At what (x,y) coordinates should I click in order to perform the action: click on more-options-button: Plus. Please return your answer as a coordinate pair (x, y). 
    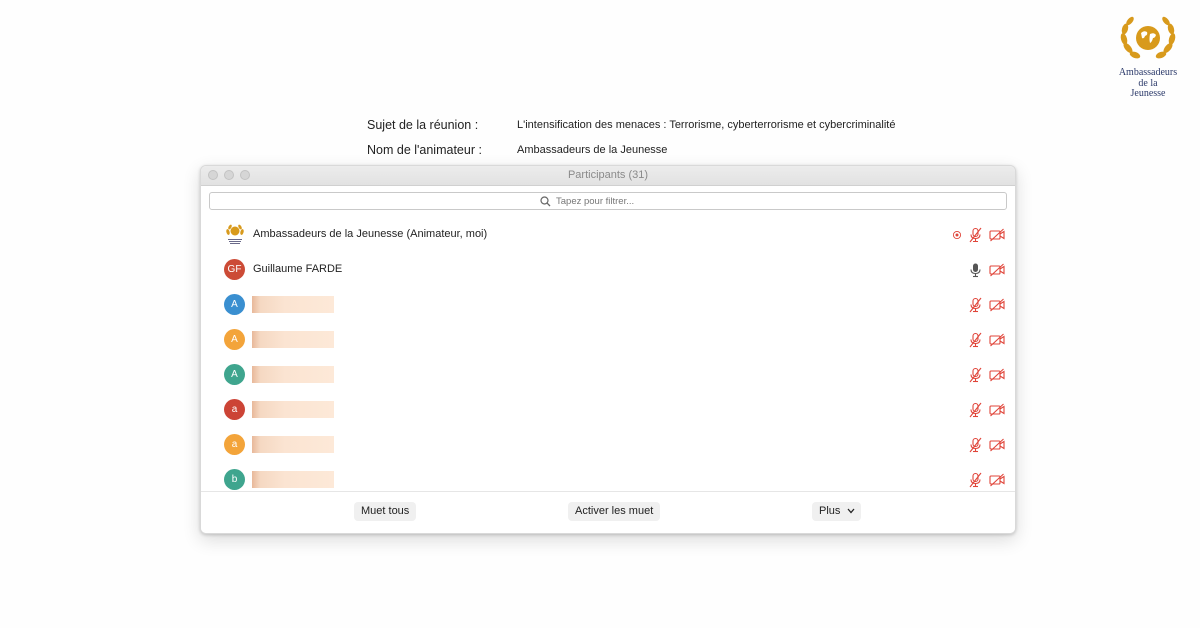
    Looking at the image, I should click on (837, 511).